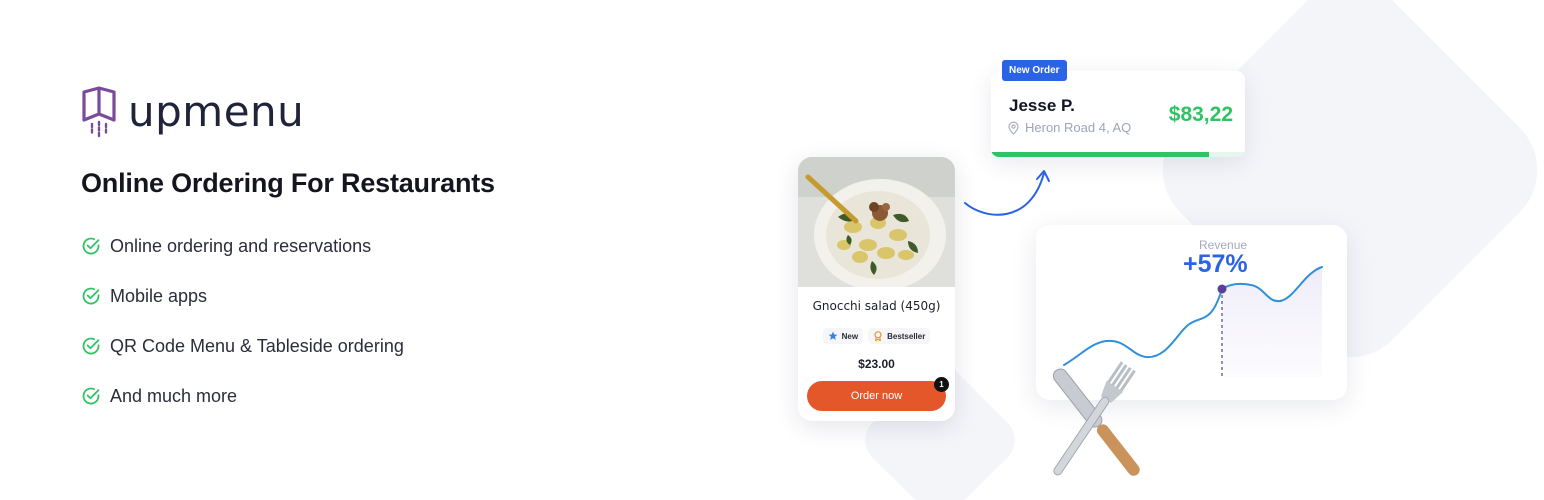  Describe the element at coordinates (876, 306) in the screenshot. I see `product-title: Gnocchi salad (450g)` at that location.